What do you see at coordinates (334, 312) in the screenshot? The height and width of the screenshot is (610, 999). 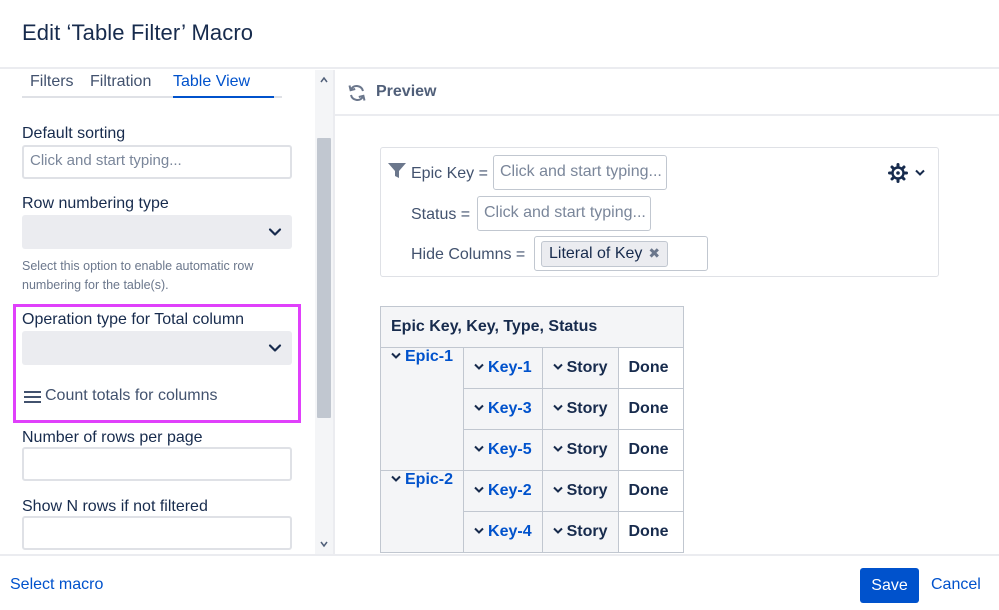 I see `panel-divider` at bounding box center [334, 312].